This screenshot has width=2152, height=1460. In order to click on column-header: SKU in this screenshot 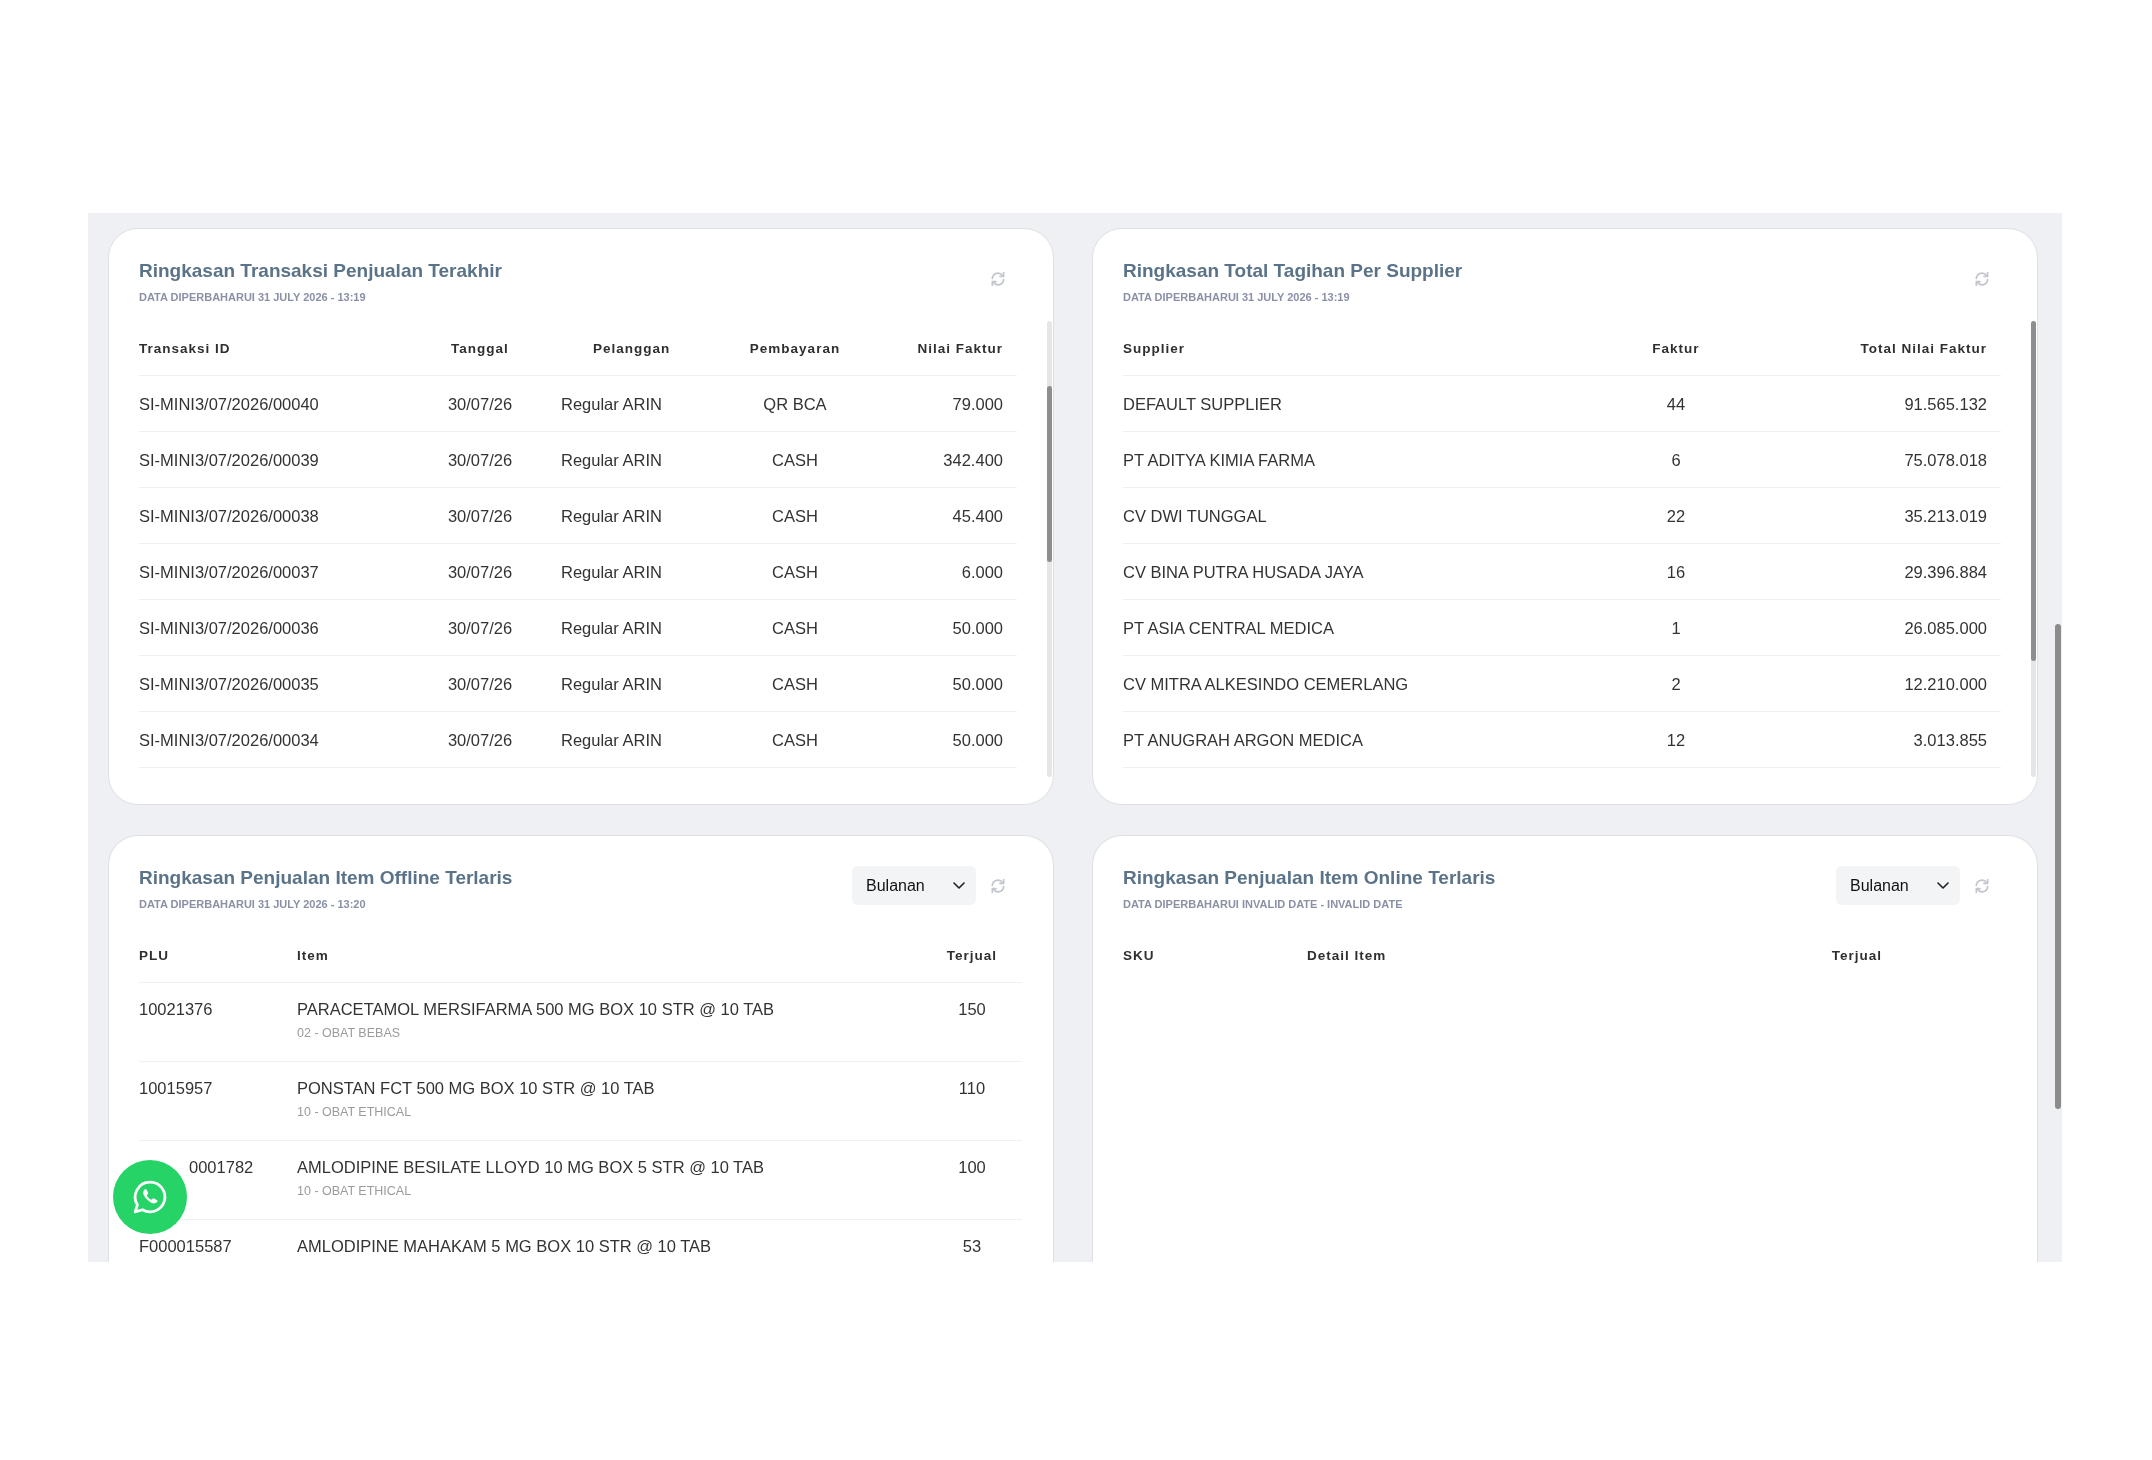, I will do `click(1139, 955)`.